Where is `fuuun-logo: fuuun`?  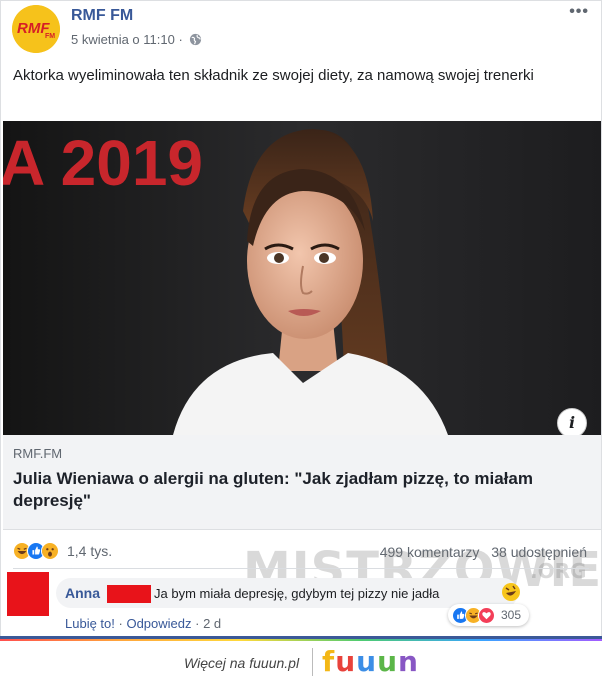 fuuun-logo: fuuun is located at coordinates (370, 661).